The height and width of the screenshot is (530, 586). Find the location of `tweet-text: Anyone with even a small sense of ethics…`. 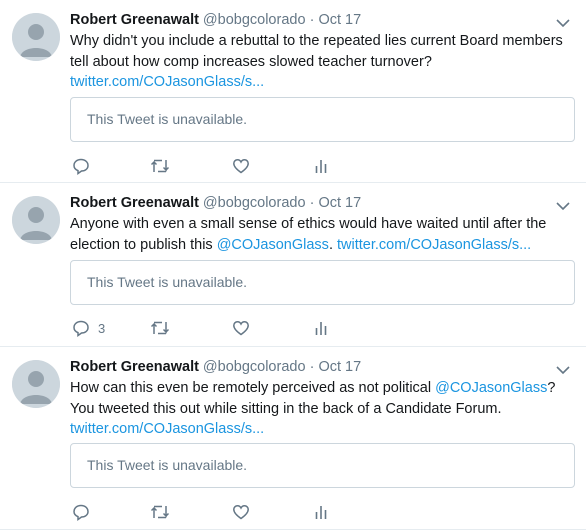

tweet-text: Anyone with even a small sense of ethics… is located at coordinates (320, 234).